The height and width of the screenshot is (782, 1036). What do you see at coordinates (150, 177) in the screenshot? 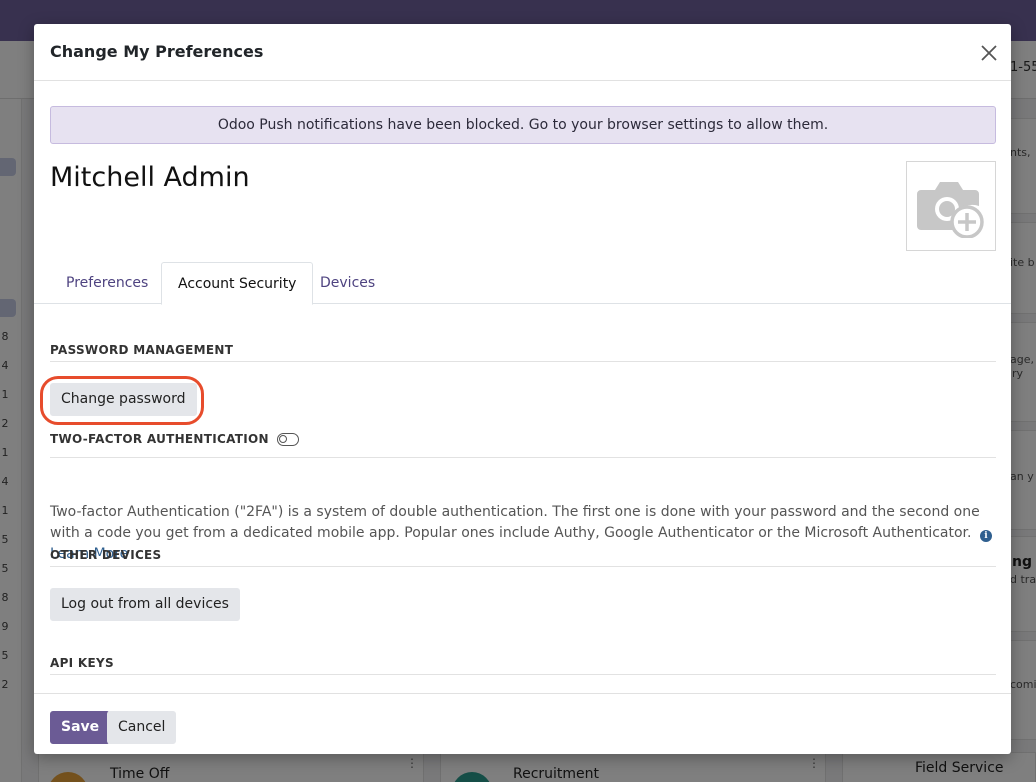
I see `user-name: Mitchell Admin` at bounding box center [150, 177].